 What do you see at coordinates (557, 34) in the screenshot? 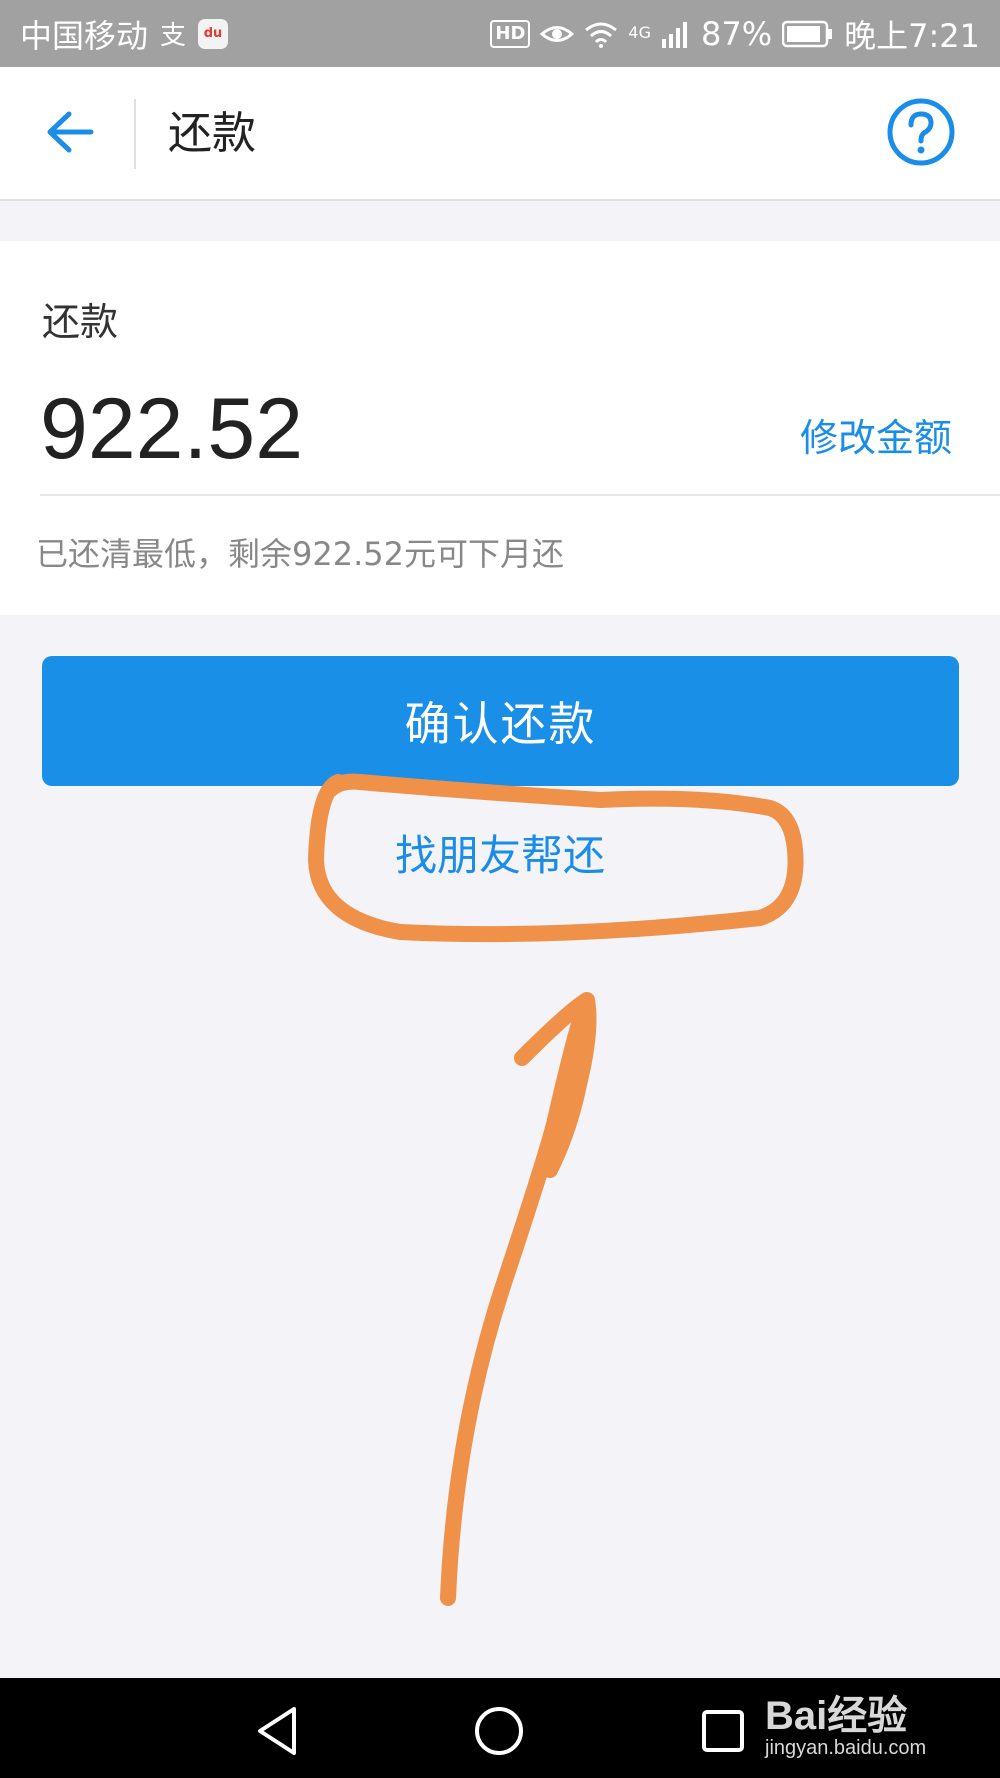
I see `eye-icon` at bounding box center [557, 34].